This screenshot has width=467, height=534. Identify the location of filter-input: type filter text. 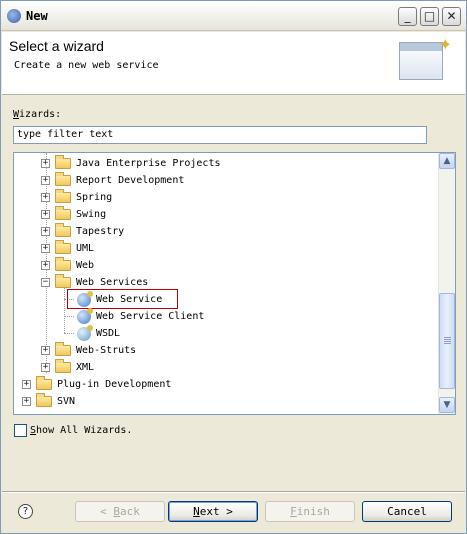
(220, 135).